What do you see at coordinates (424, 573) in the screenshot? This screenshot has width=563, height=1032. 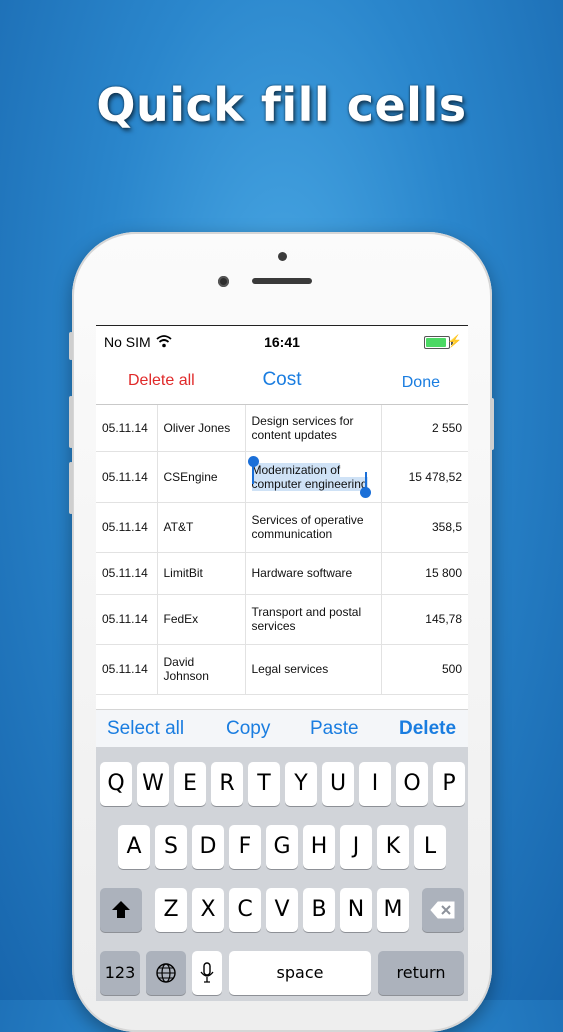 I see `amount-cell: 15 800` at bounding box center [424, 573].